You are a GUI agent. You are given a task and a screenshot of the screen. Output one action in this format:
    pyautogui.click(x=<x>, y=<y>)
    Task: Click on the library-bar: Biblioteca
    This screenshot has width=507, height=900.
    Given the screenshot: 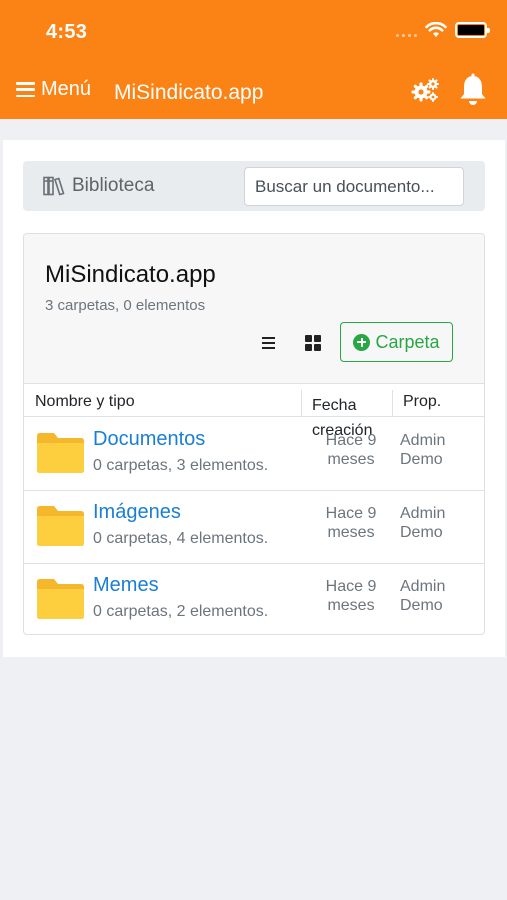 What is the action you would take?
    pyautogui.click(x=254, y=186)
    